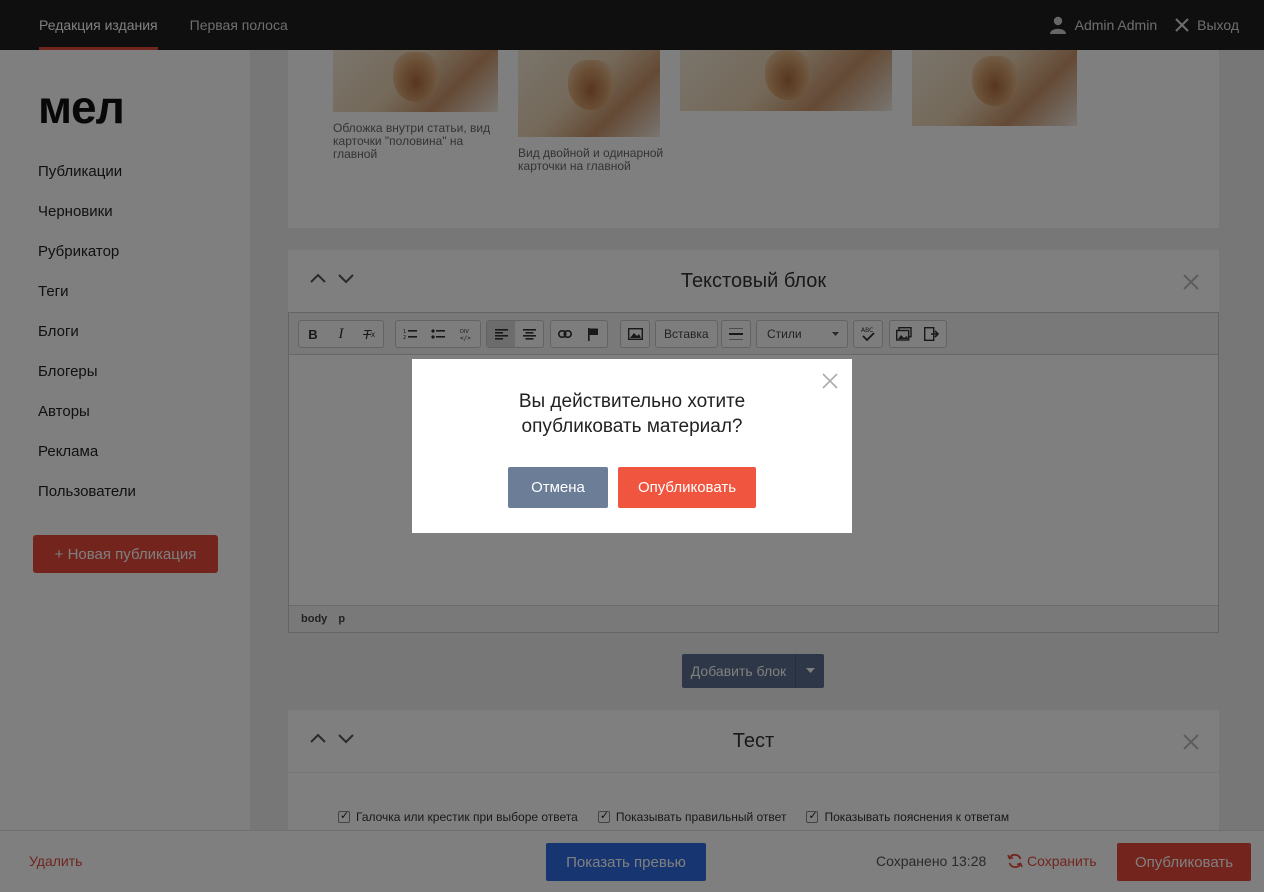 This screenshot has width=1264, height=892. What do you see at coordinates (830, 381) in the screenshot?
I see `close-icon` at bounding box center [830, 381].